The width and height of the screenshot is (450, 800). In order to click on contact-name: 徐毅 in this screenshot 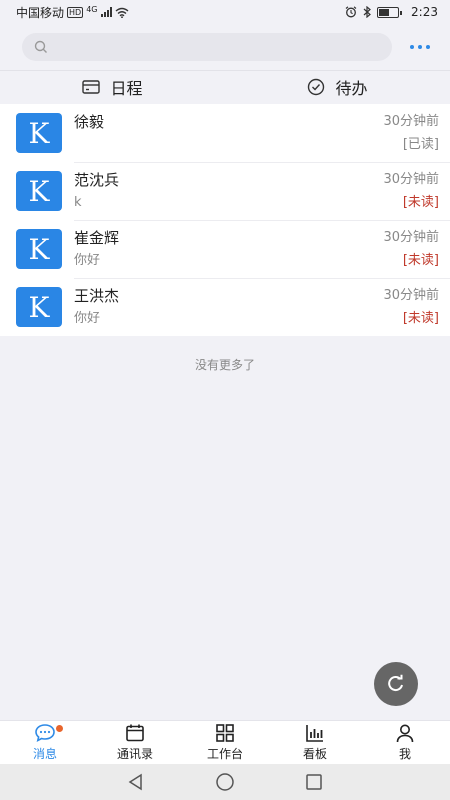, I will do `click(89, 122)`.